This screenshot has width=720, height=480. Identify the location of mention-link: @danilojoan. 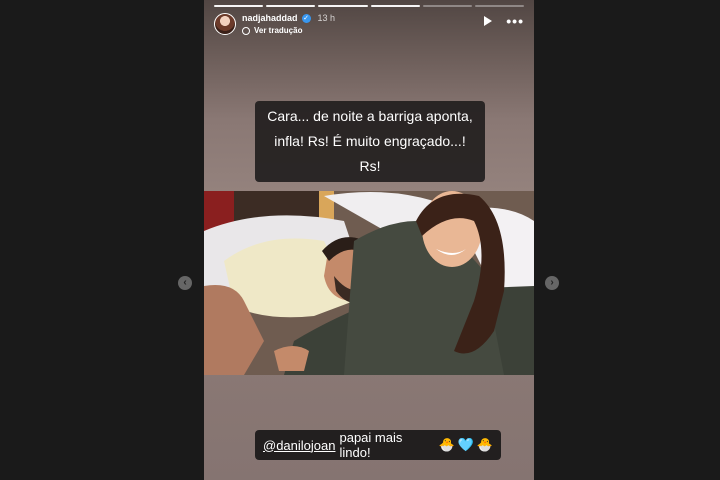
(299, 445).